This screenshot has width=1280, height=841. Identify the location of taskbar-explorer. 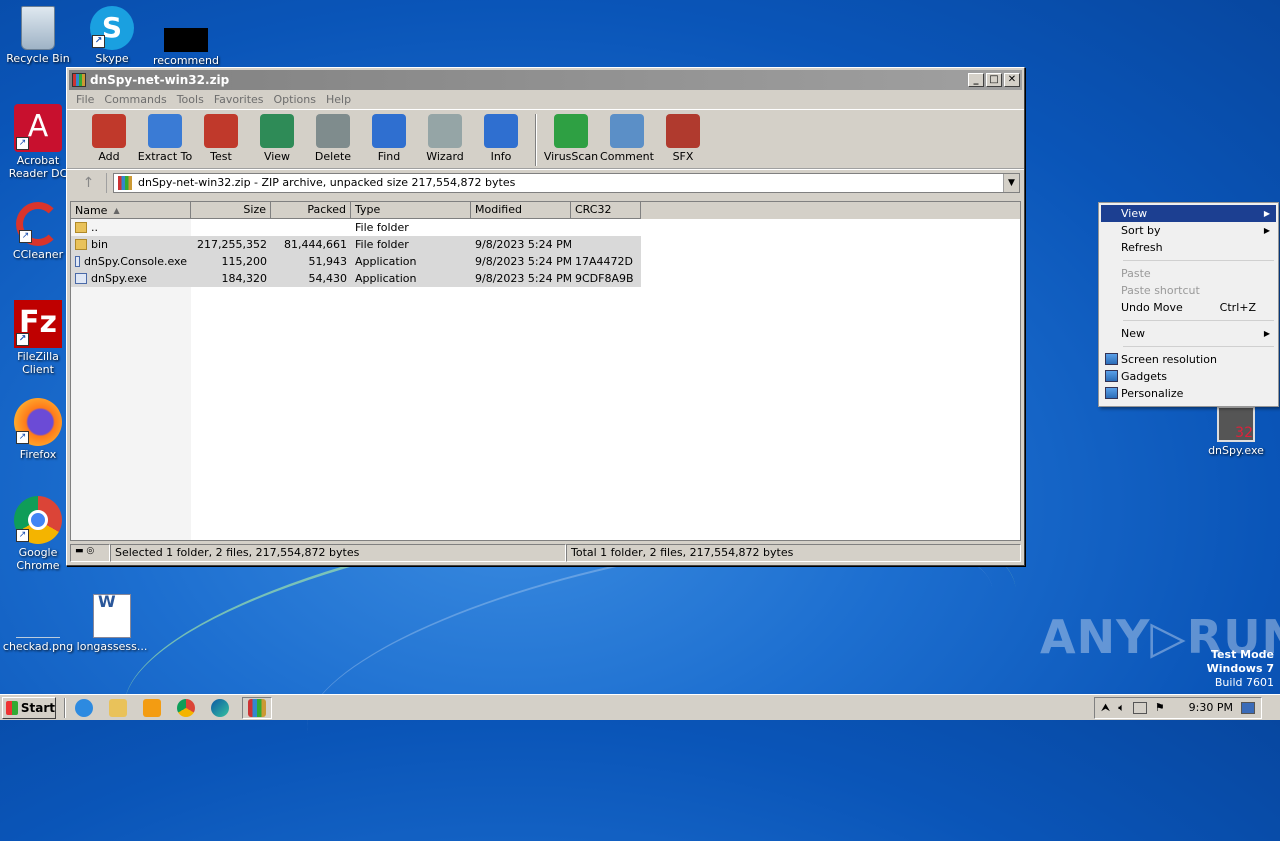
(118, 708).